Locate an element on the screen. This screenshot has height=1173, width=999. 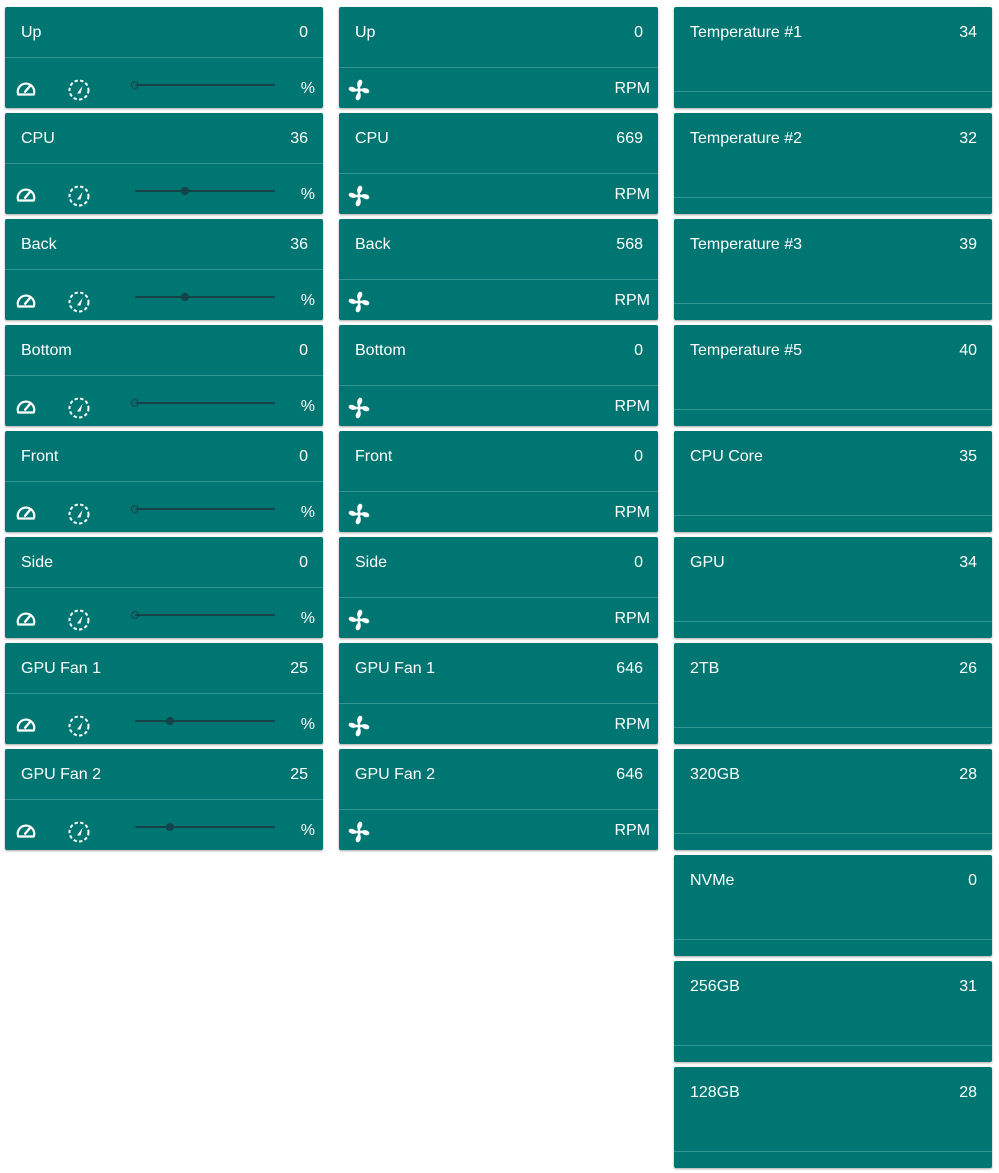
fan-rpm-value: 568 is located at coordinates (629, 244).